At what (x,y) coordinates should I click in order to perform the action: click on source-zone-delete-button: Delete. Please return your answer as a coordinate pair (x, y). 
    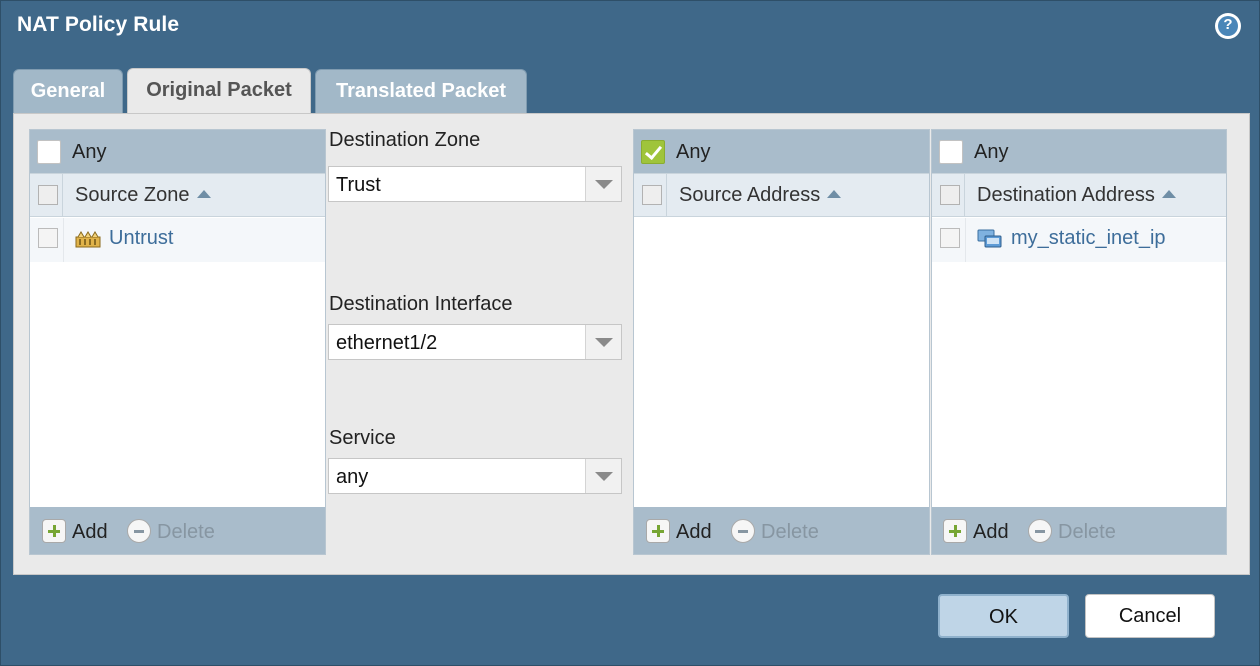
    Looking at the image, I should click on (171, 531).